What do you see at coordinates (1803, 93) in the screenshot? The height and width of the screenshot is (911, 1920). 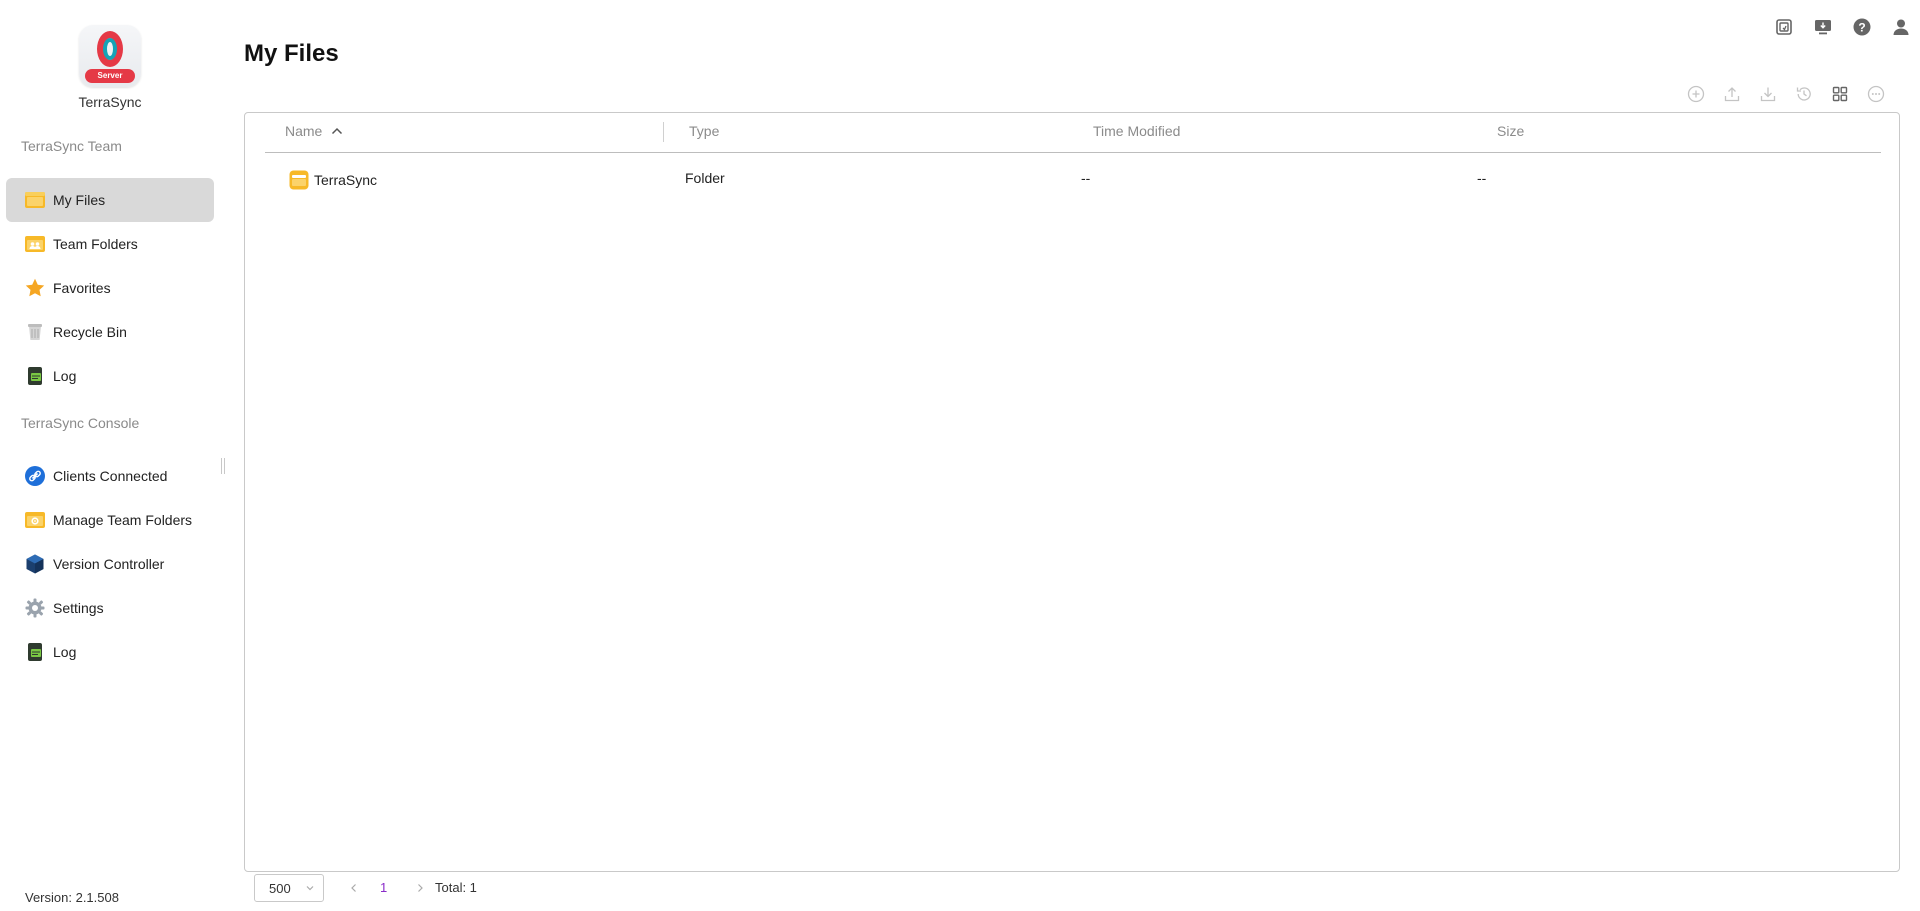 I see `history-icon` at bounding box center [1803, 93].